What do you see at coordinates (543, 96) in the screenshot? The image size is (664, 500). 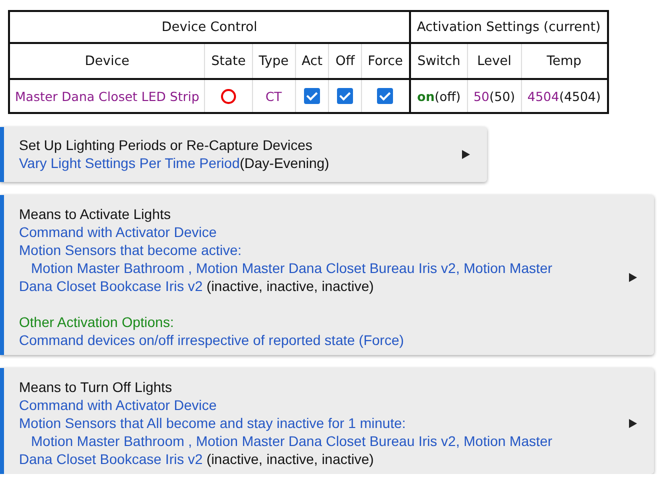 I see `temp-value: 4504` at bounding box center [543, 96].